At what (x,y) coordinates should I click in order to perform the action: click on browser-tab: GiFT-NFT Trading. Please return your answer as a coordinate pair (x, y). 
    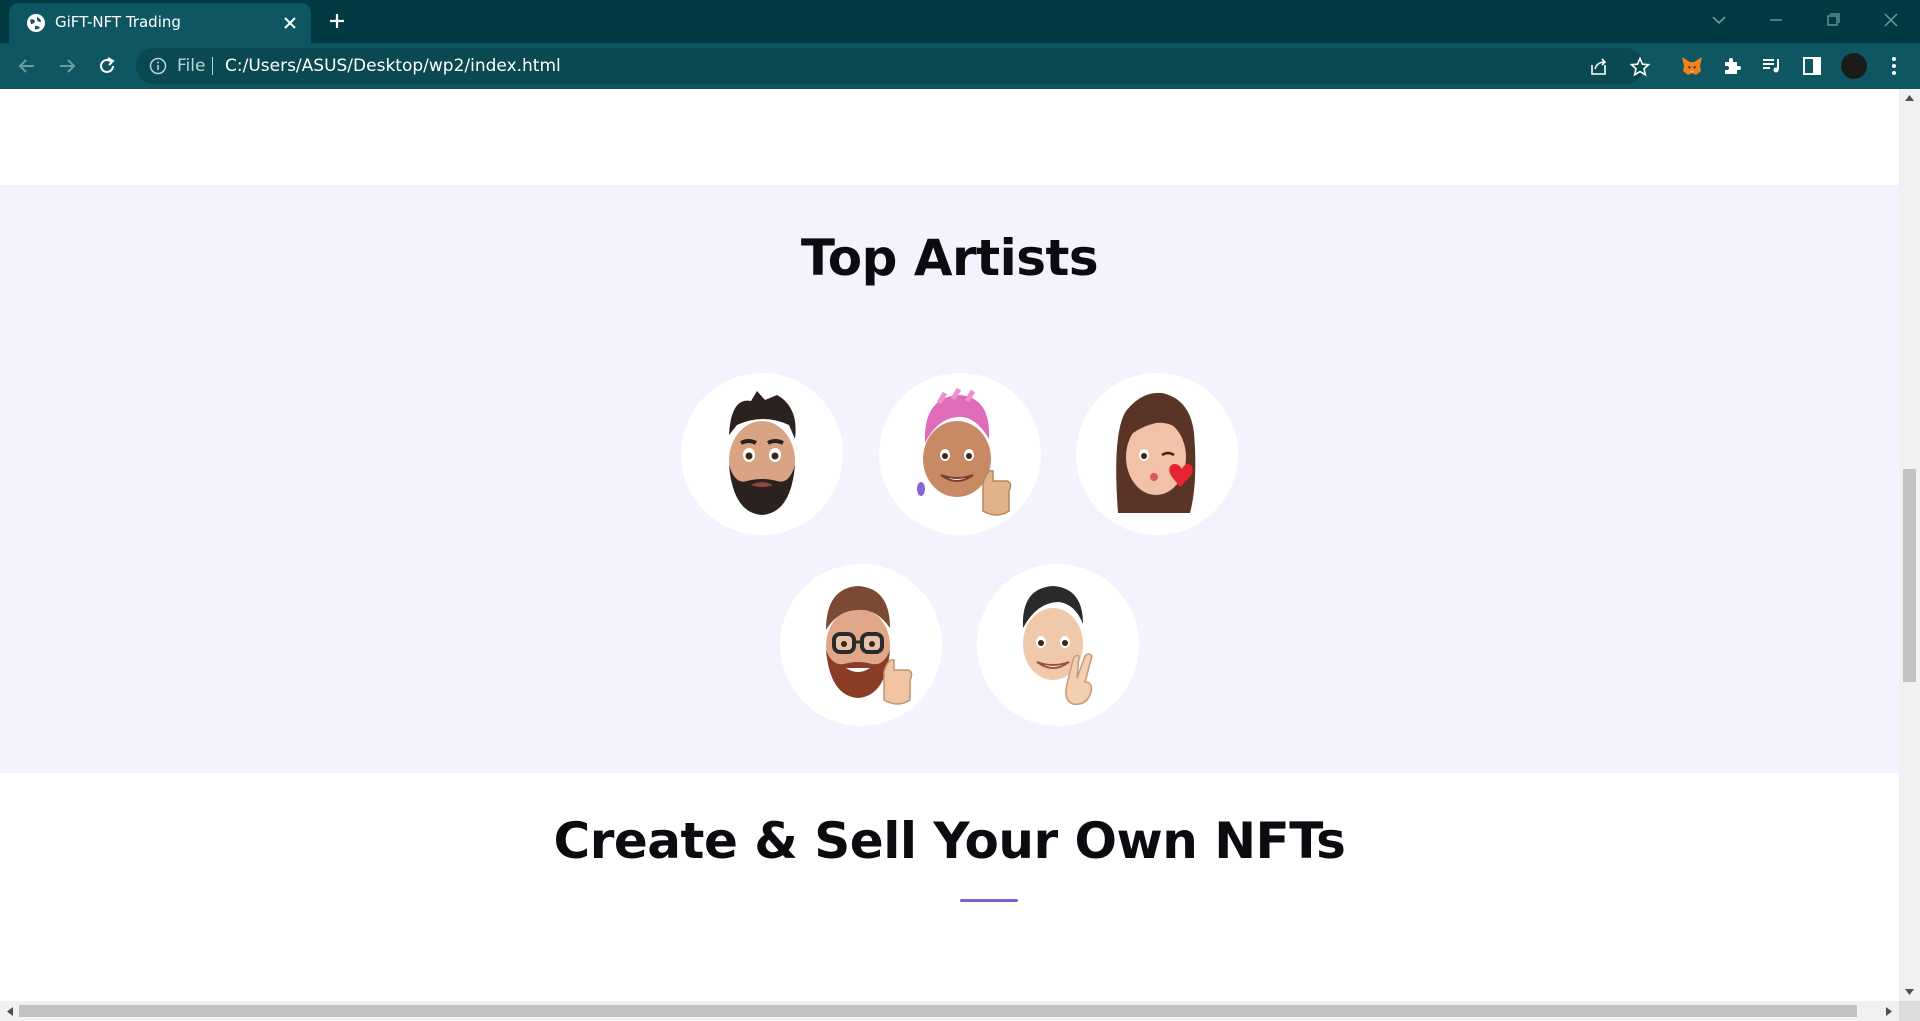
    Looking at the image, I should click on (160, 23).